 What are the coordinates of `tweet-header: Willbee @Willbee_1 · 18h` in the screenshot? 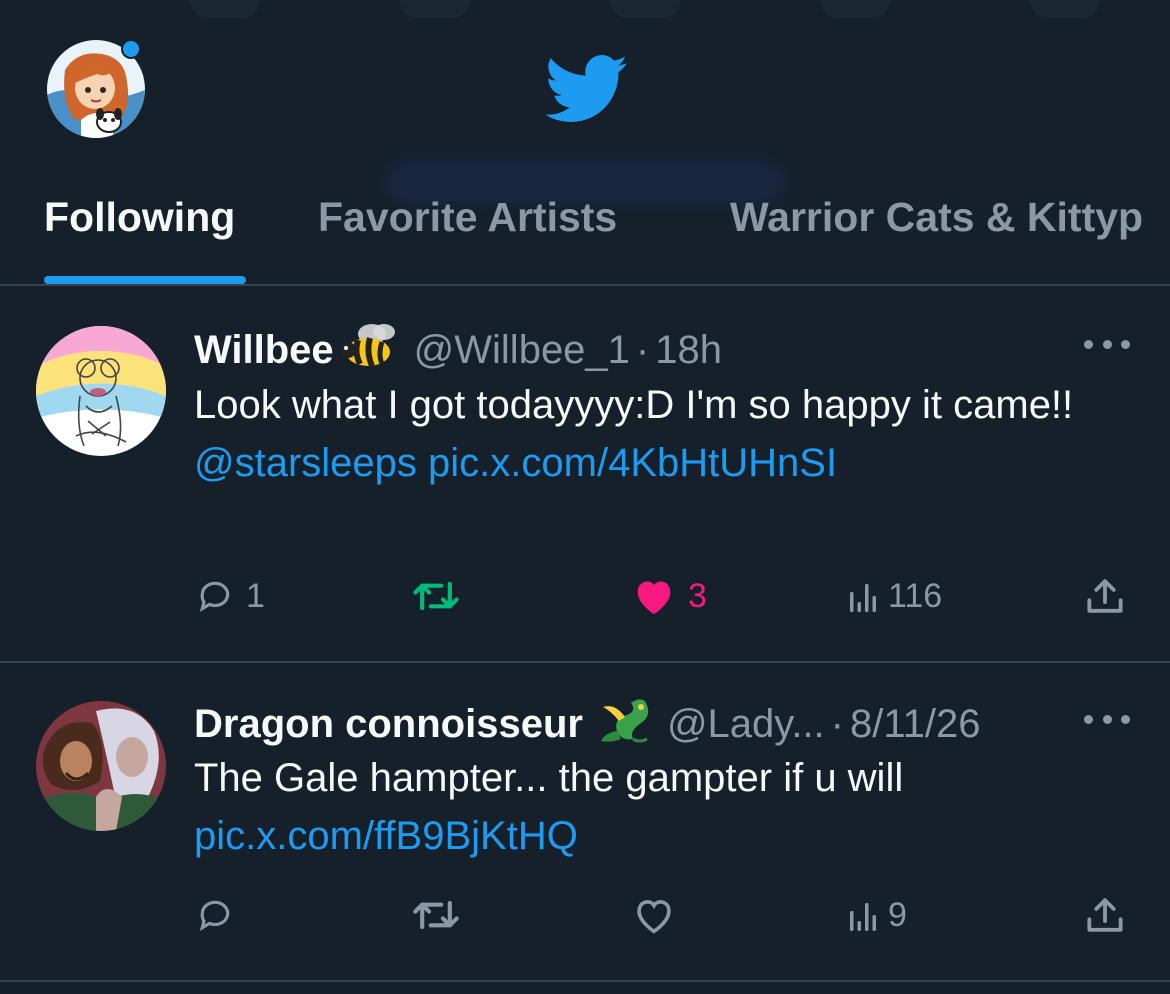 It's located at (458, 350).